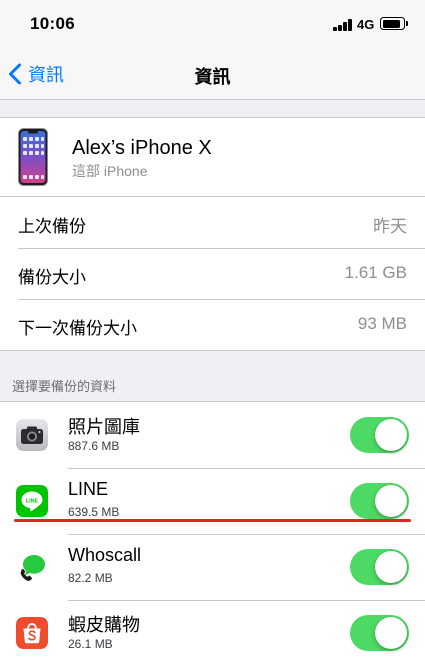 The height and width of the screenshot is (663, 425). Describe the element at coordinates (104, 625) in the screenshot. I see `app-name: 蝦皮購物` at that location.